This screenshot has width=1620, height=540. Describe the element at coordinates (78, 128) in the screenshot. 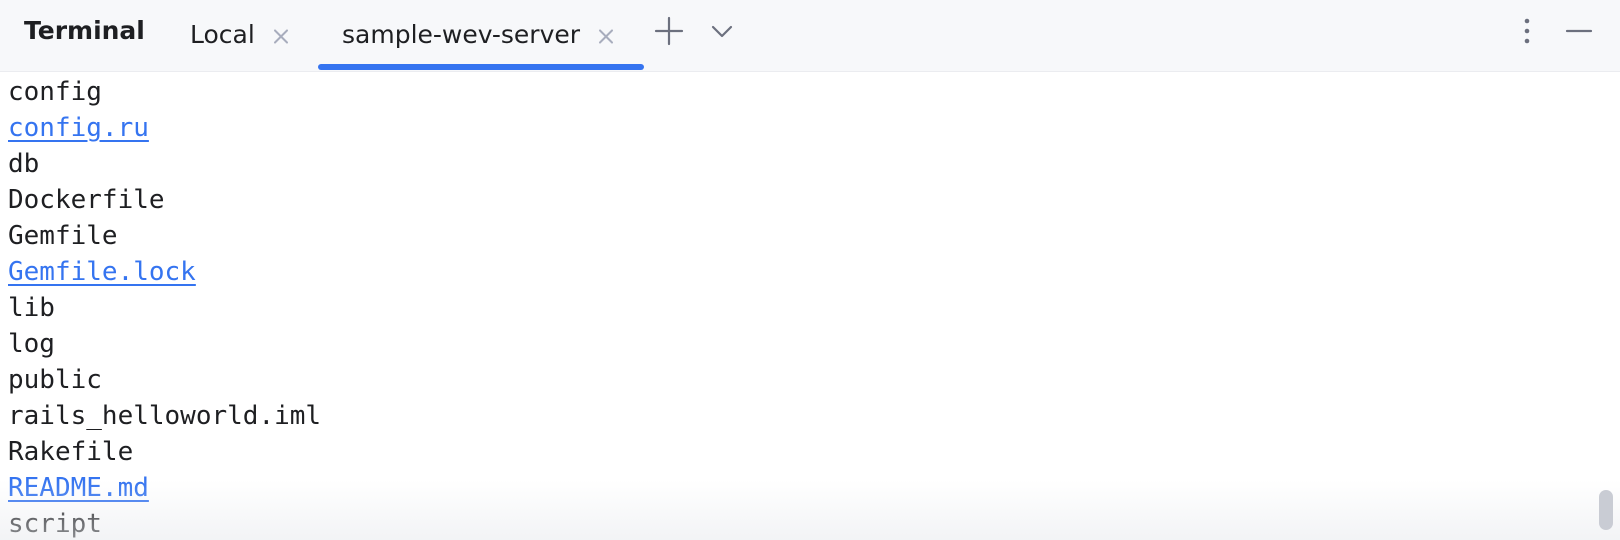

I see `file-link: config.ru` at that location.